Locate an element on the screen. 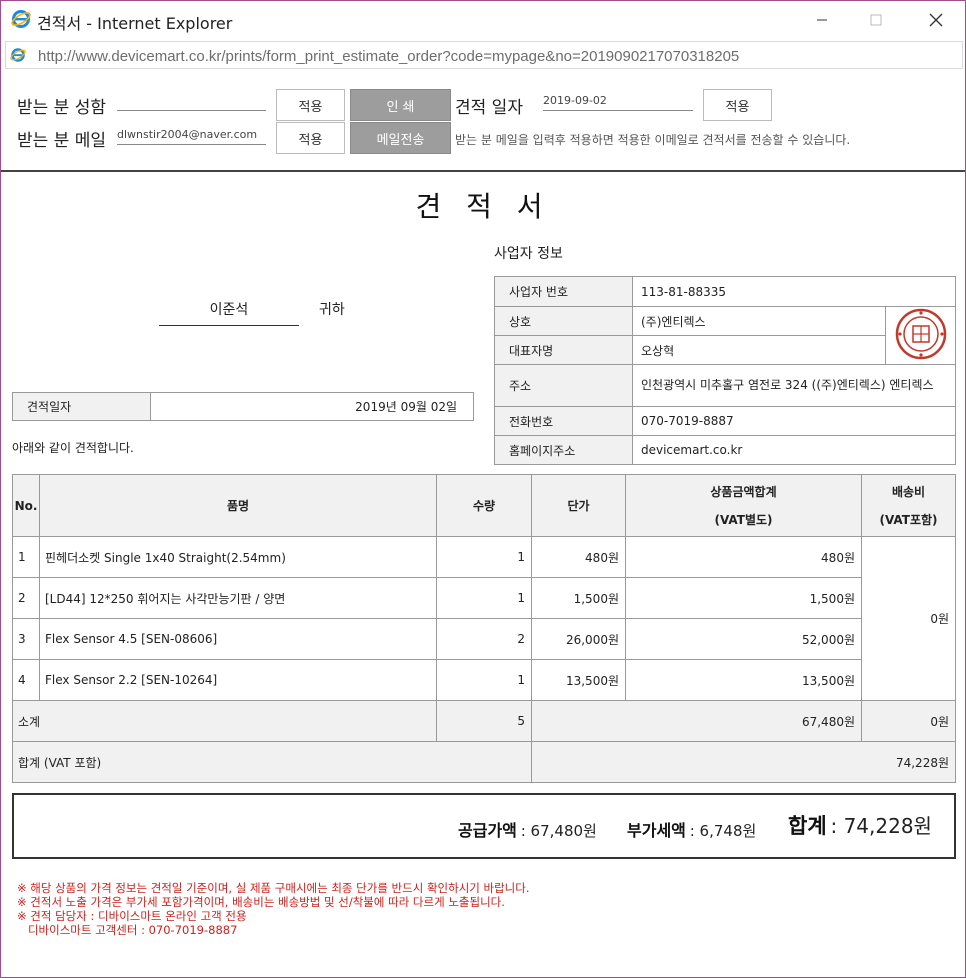 Image resolution: width=966 pixels, height=978 pixels. row-no: 3 is located at coordinates (26, 639).